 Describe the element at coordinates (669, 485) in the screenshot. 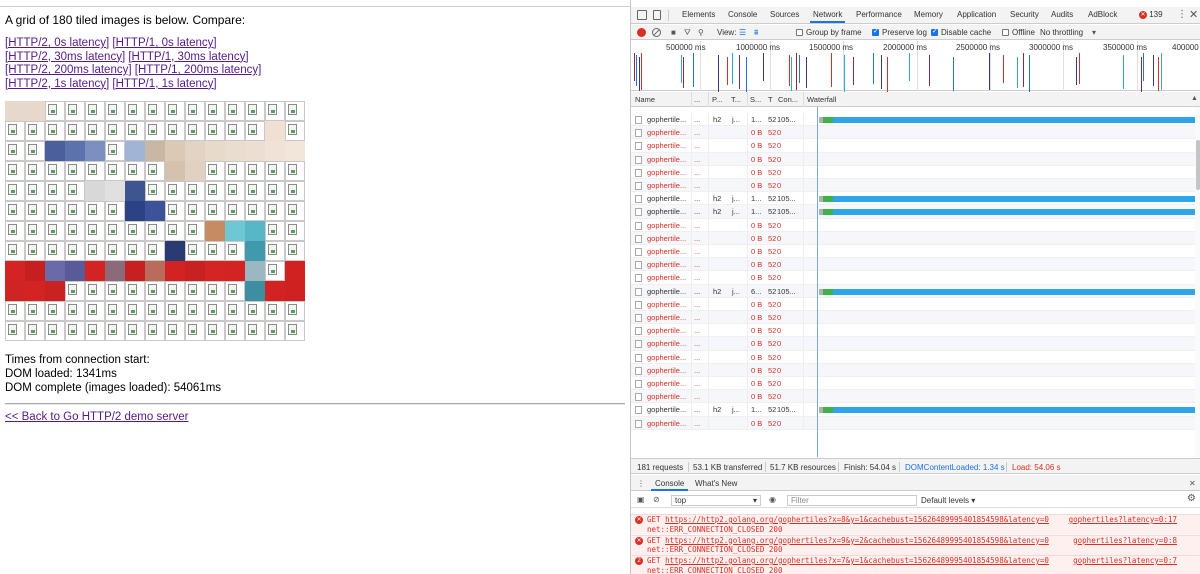

I see `drawer-tab-console: Console` at that location.